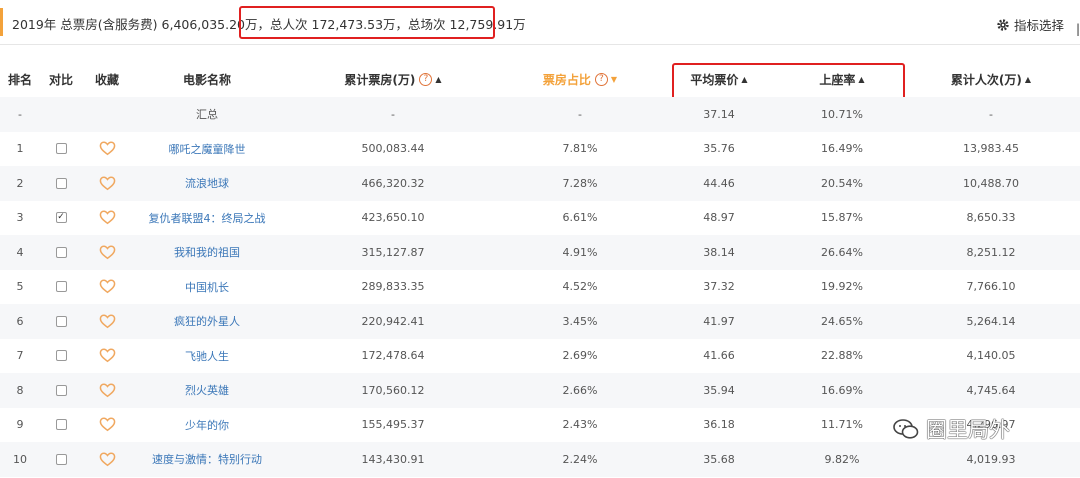 The image size is (1080, 478). What do you see at coordinates (580, 321) in the screenshot?
I see `row-share: 3.45%` at bounding box center [580, 321].